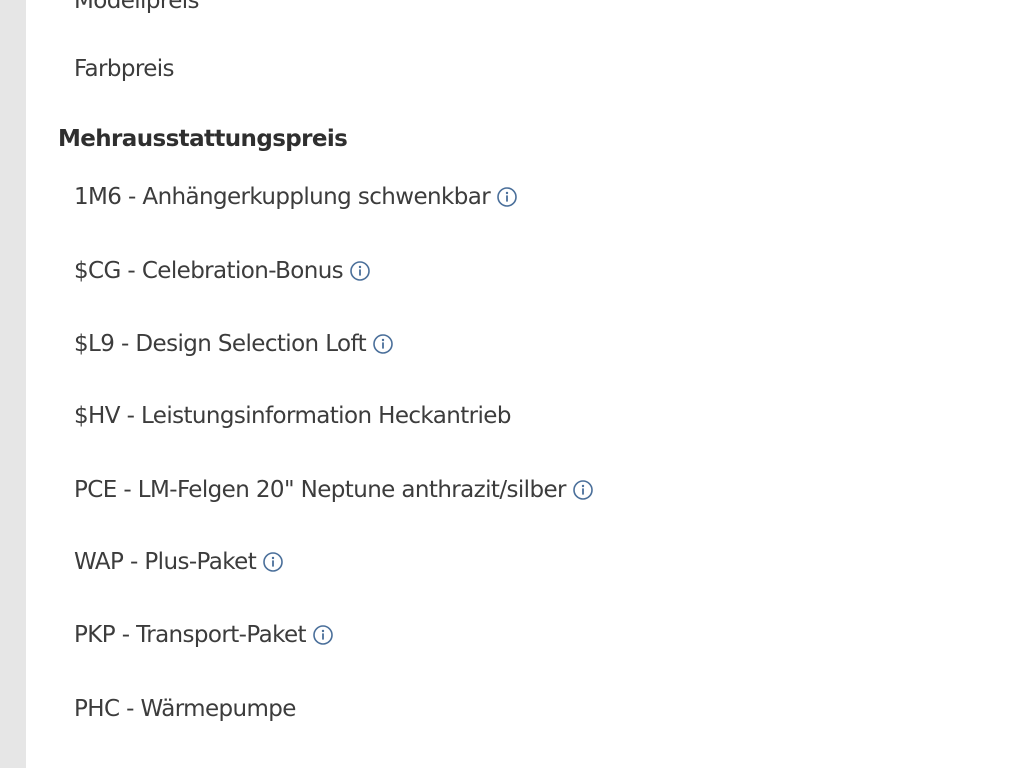 Image resolution: width=1024 pixels, height=768 pixels. Describe the element at coordinates (13, 384) in the screenshot. I see `left-gutter` at that location.